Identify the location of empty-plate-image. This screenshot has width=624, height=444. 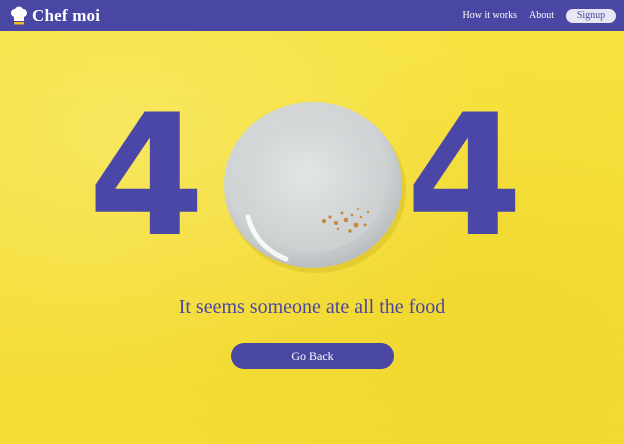
(315, 187).